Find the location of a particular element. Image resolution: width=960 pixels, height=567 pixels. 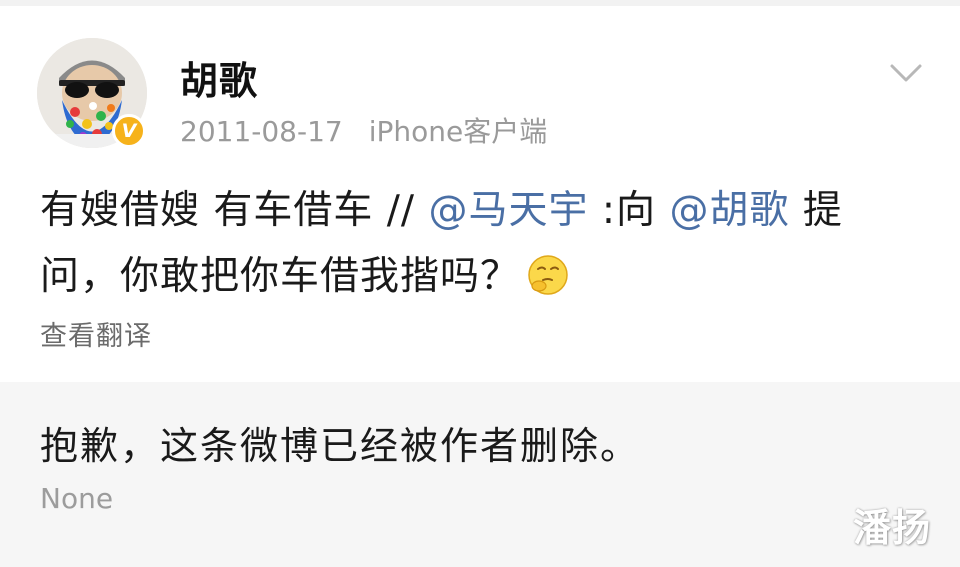

deleted-message: 抱歉，这条微博已经被作者删除。 is located at coordinates (340, 446).